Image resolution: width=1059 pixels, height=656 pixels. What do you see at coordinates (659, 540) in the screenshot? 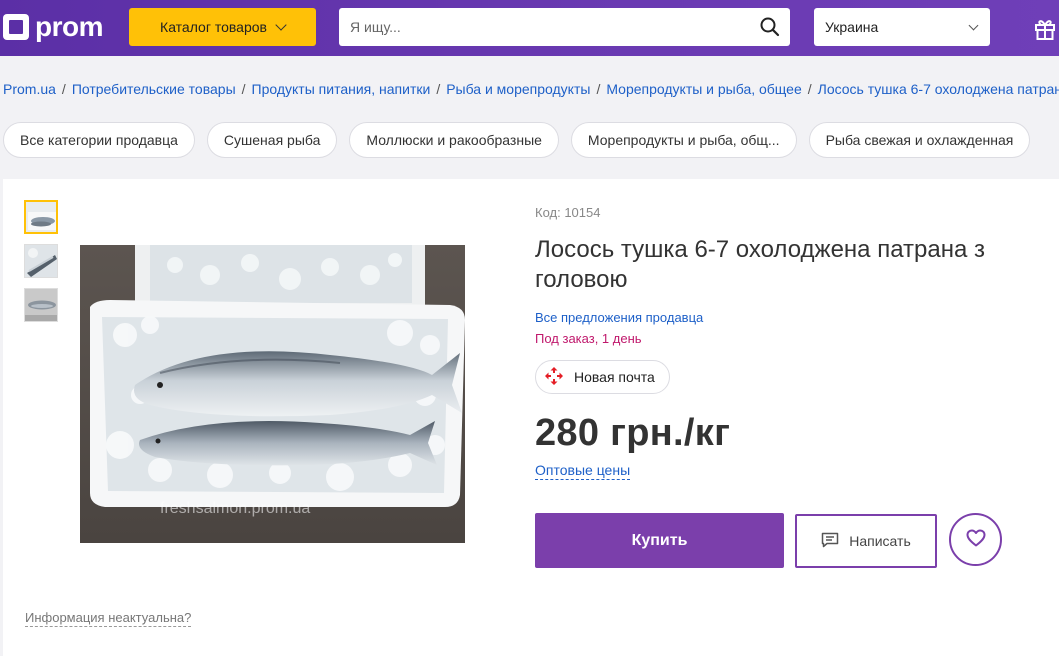
I see `buy-button: Купить` at bounding box center [659, 540].